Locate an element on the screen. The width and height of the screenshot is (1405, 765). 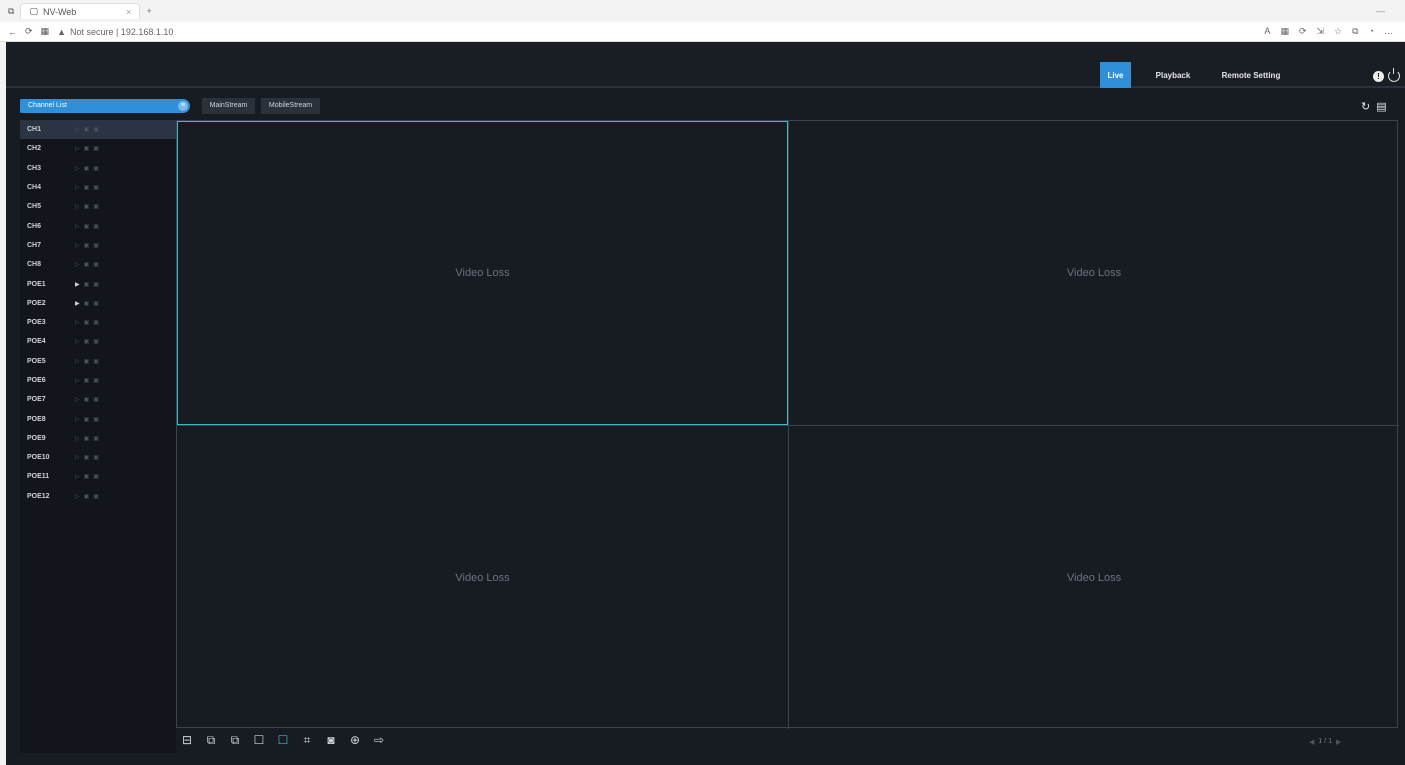
tab-actions-icon: ⧉ is located at coordinates (11, 11).